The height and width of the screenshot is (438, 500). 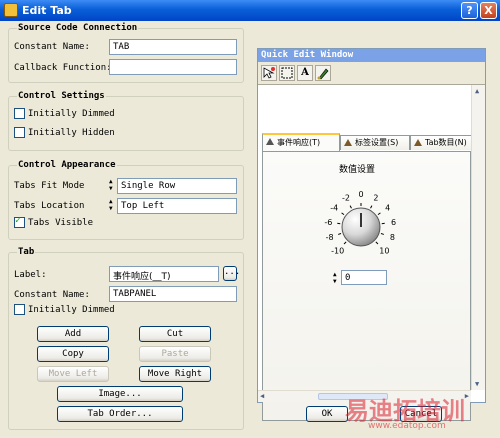 What do you see at coordinates (173, 294) in the screenshot?
I see `tab-constant-name-field: TABPANEL` at bounding box center [173, 294].